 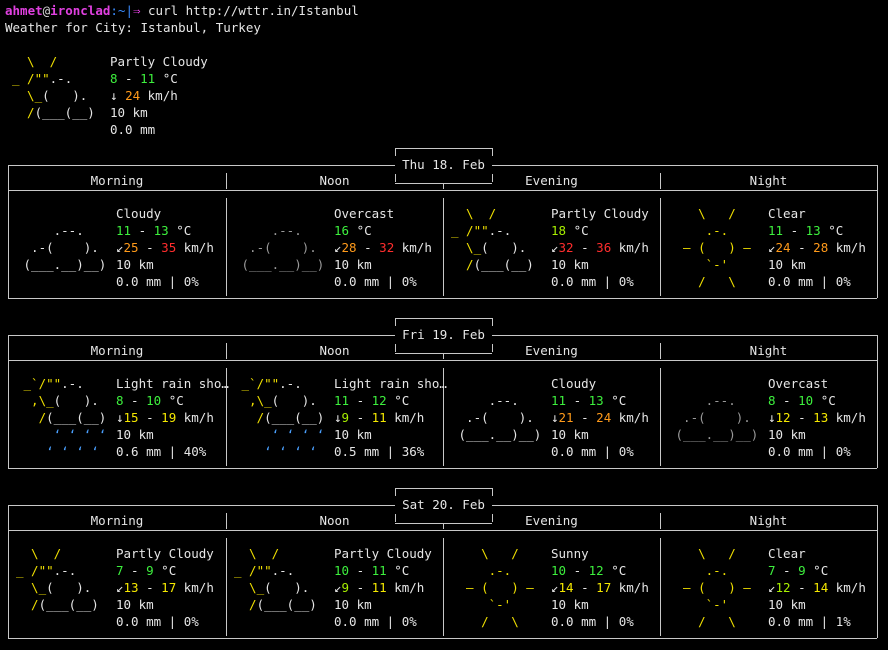 I want to click on wind-speed-value: 19, so click(x=169, y=417).